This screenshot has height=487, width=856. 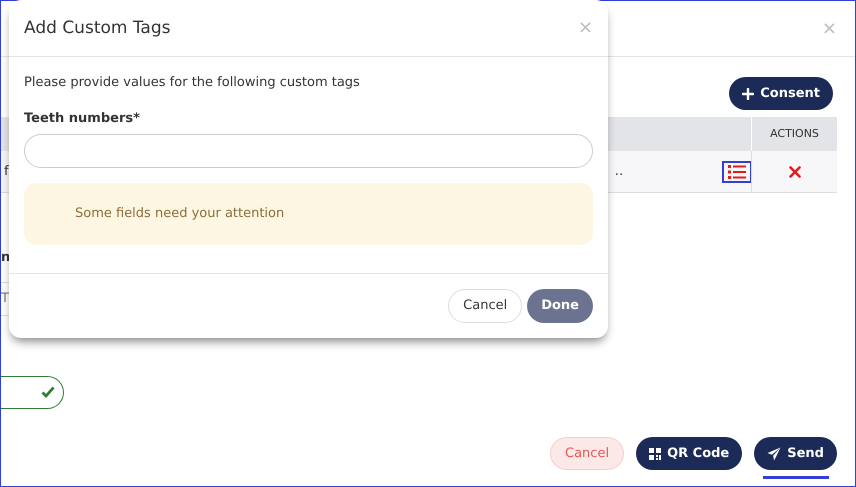 I want to click on list-icon, so click(x=737, y=171).